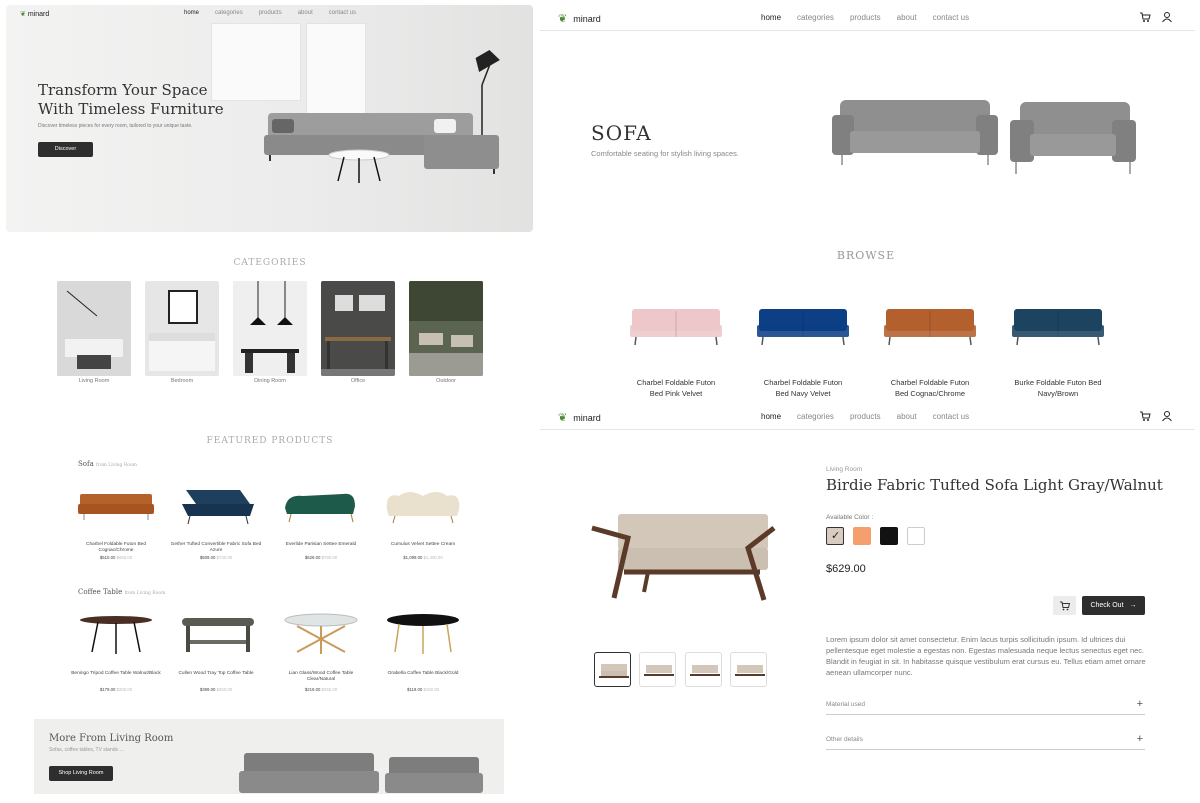 The image size is (1200, 803). What do you see at coordinates (846, 704) in the screenshot?
I see `accordion-label: Material used` at bounding box center [846, 704].